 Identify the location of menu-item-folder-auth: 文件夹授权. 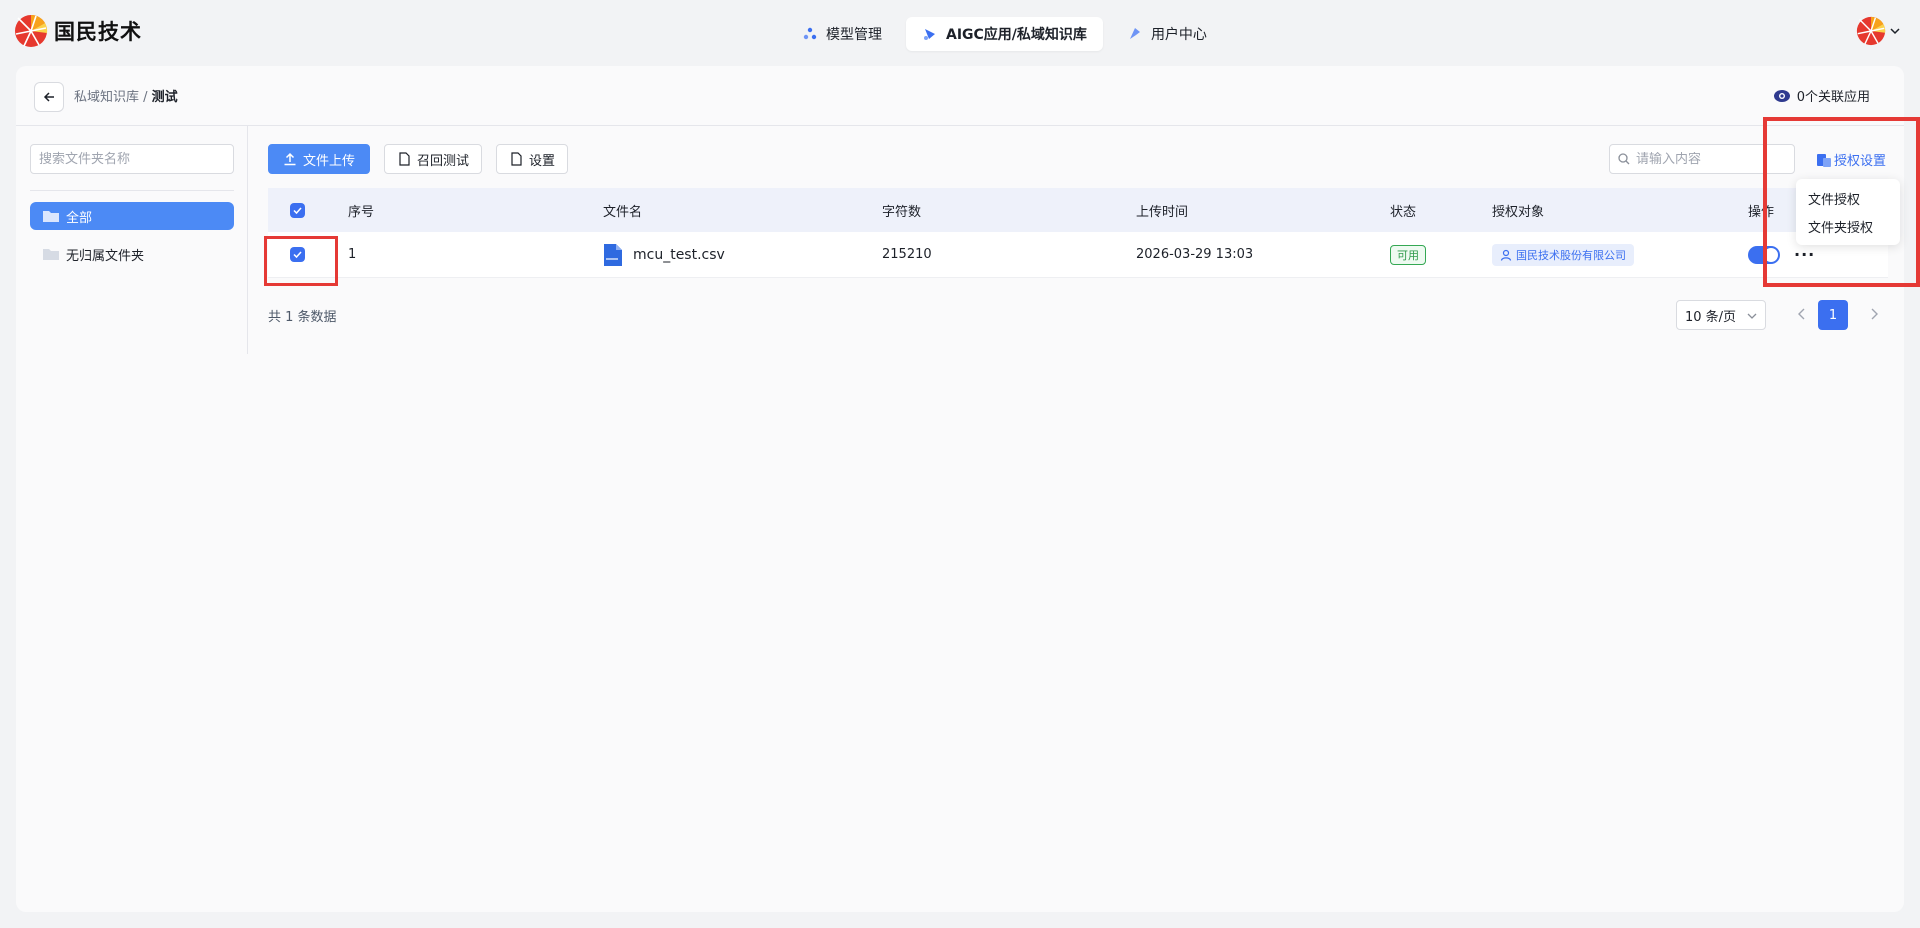
(1848, 226).